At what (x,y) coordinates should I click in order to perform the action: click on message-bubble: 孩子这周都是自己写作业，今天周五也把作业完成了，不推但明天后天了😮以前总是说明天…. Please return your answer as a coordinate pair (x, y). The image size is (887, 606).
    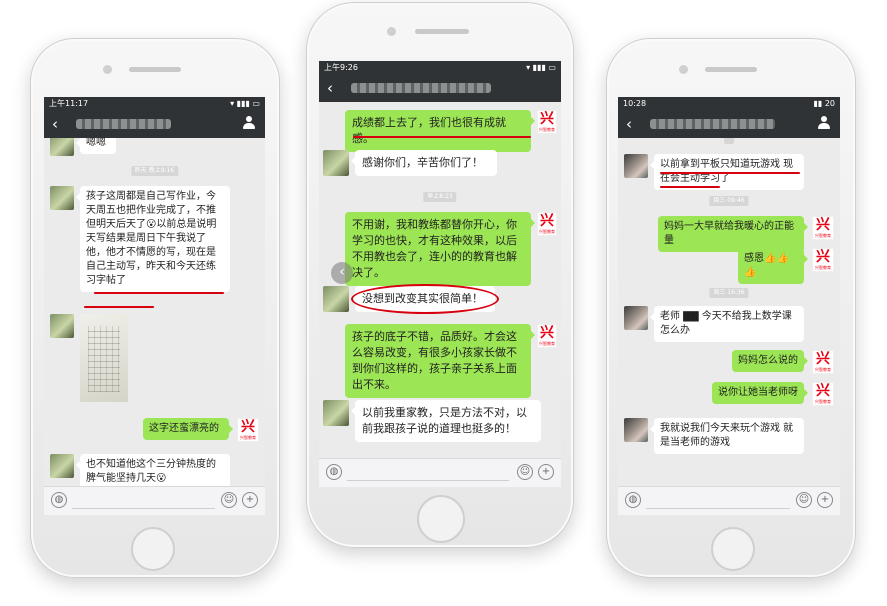
    Looking at the image, I should click on (153, 239).